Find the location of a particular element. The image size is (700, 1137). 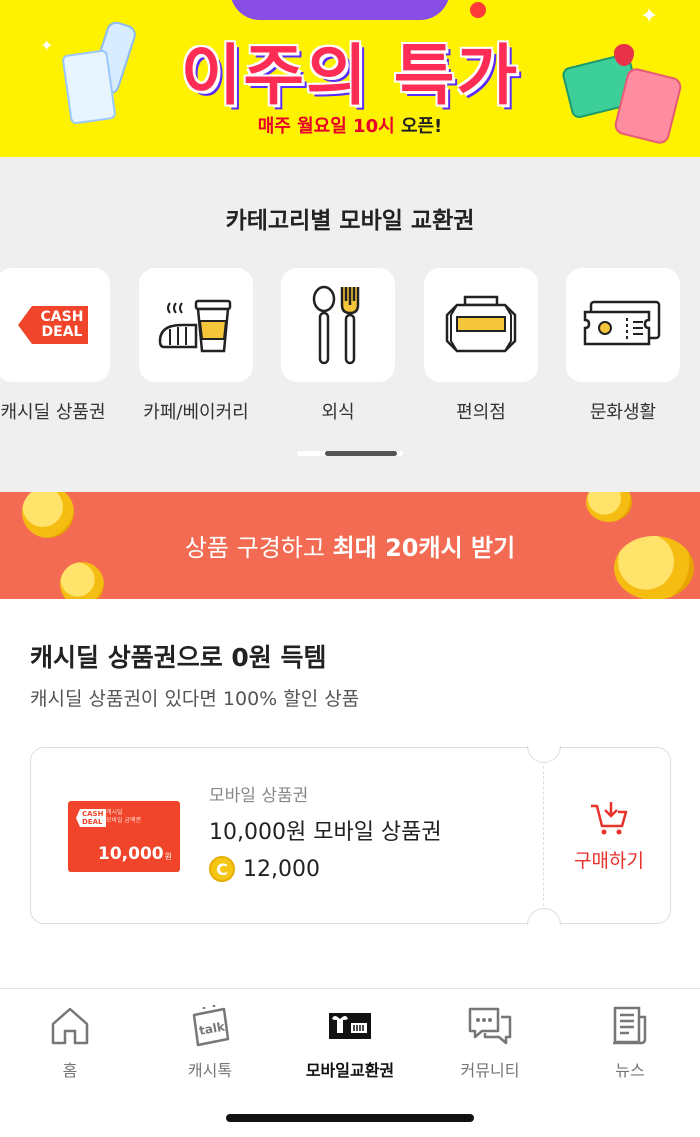

nav-item-mobile-voucher: 모바일교환권 is located at coordinates (350, 1042).